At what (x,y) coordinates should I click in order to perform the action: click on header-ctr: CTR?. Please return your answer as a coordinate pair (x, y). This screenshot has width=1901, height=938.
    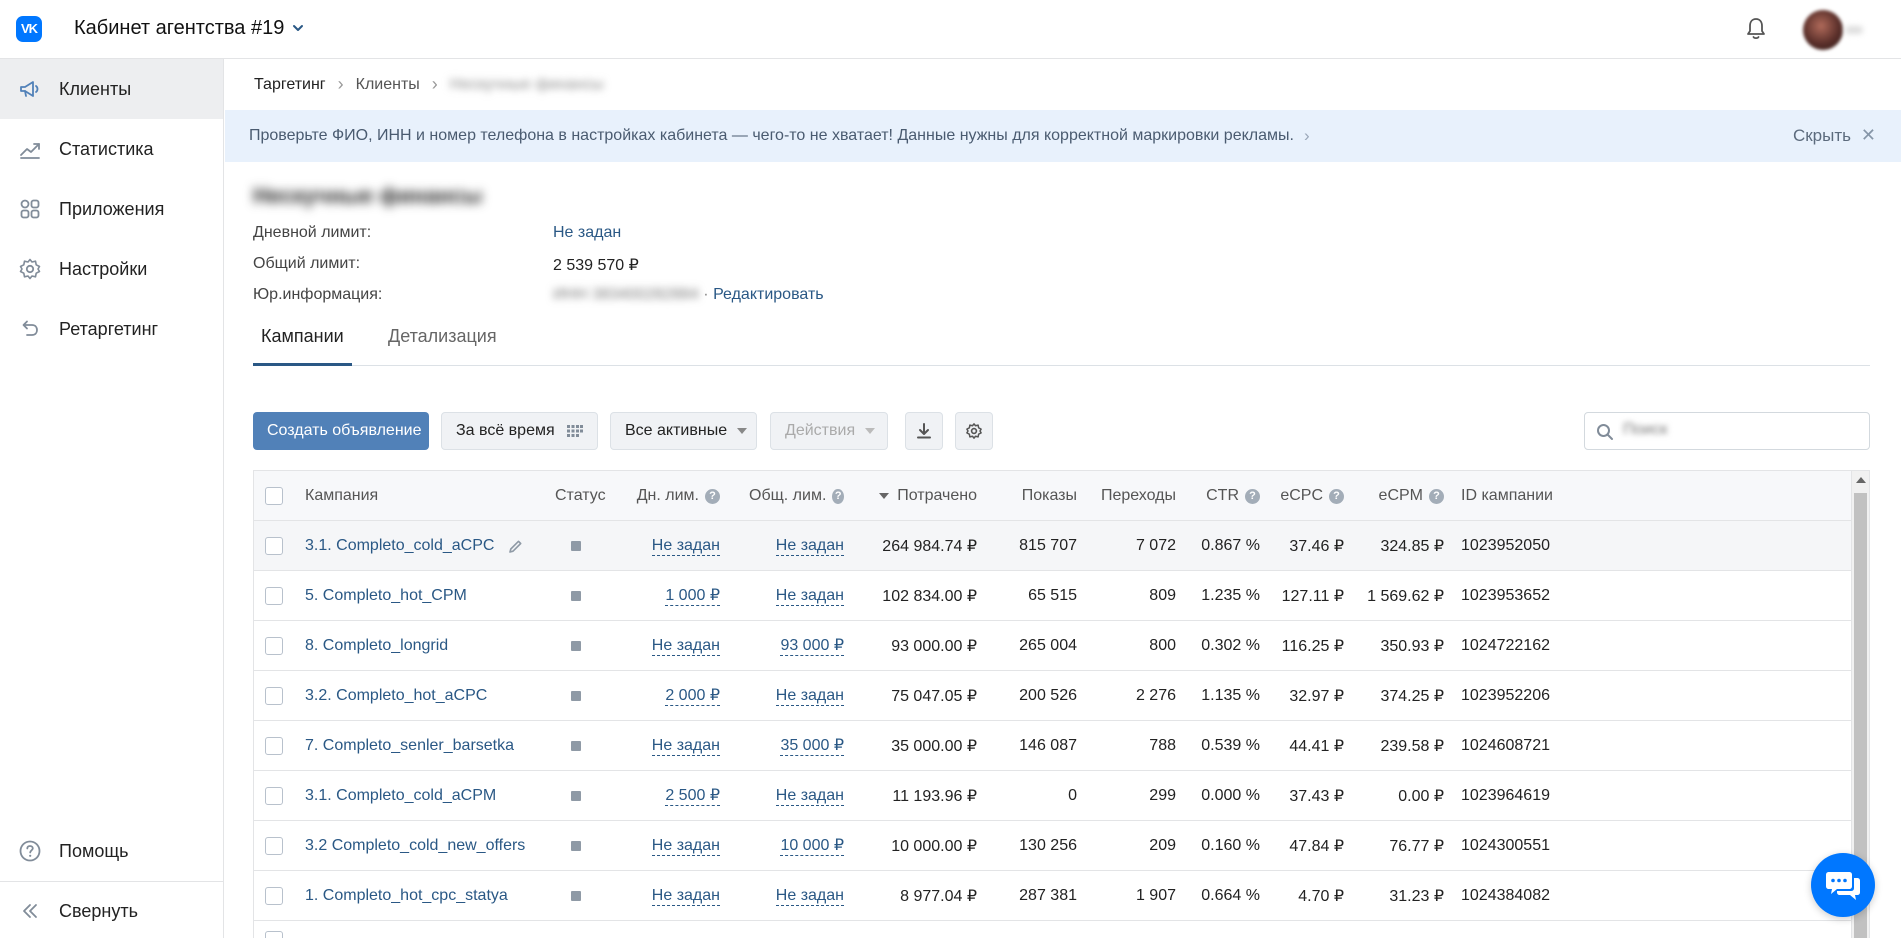
    Looking at the image, I should click on (1222, 496).